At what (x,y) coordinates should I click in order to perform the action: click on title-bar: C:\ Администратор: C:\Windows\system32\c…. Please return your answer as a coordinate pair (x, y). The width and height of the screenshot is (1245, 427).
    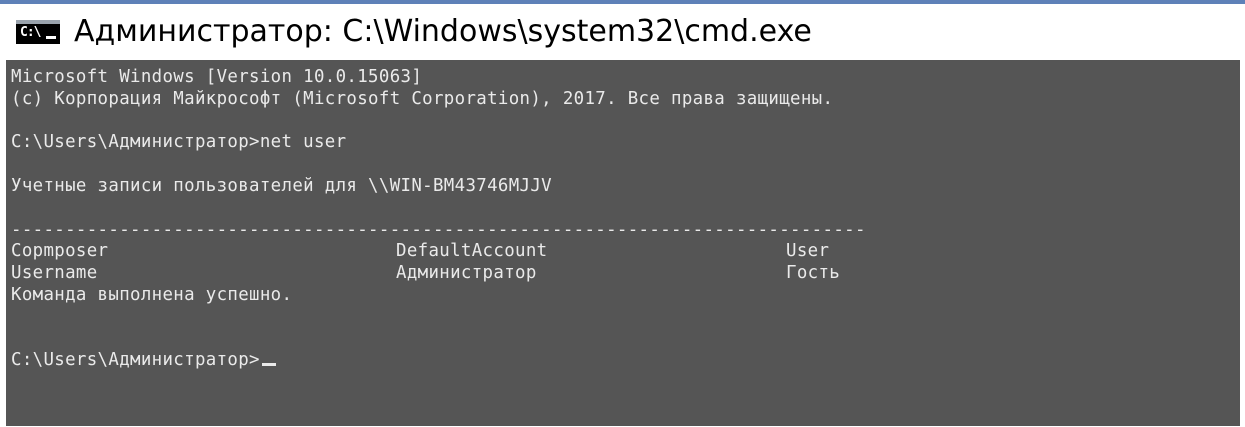
    Looking at the image, I should click on (622, 32).